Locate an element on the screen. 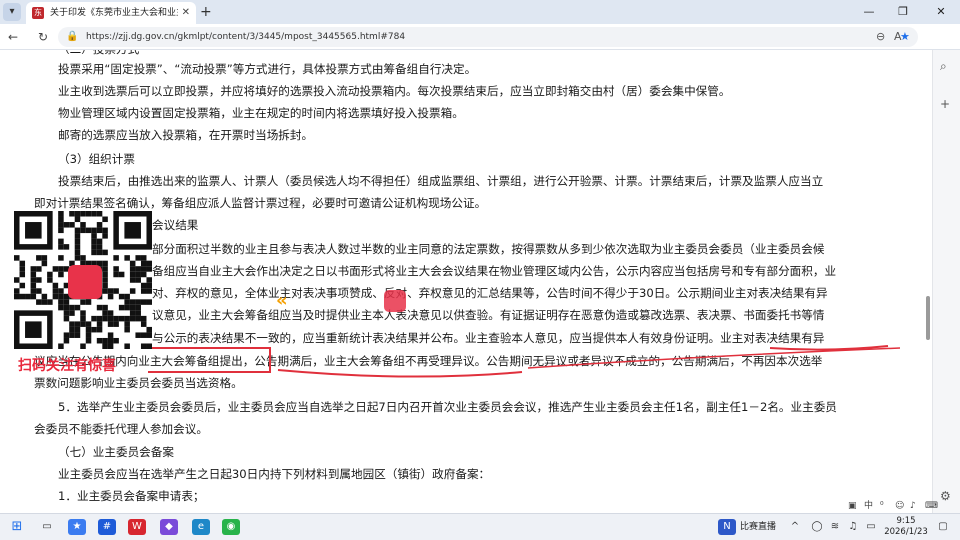  wifi-icon: ≋ is located at coordinates (835, 527).